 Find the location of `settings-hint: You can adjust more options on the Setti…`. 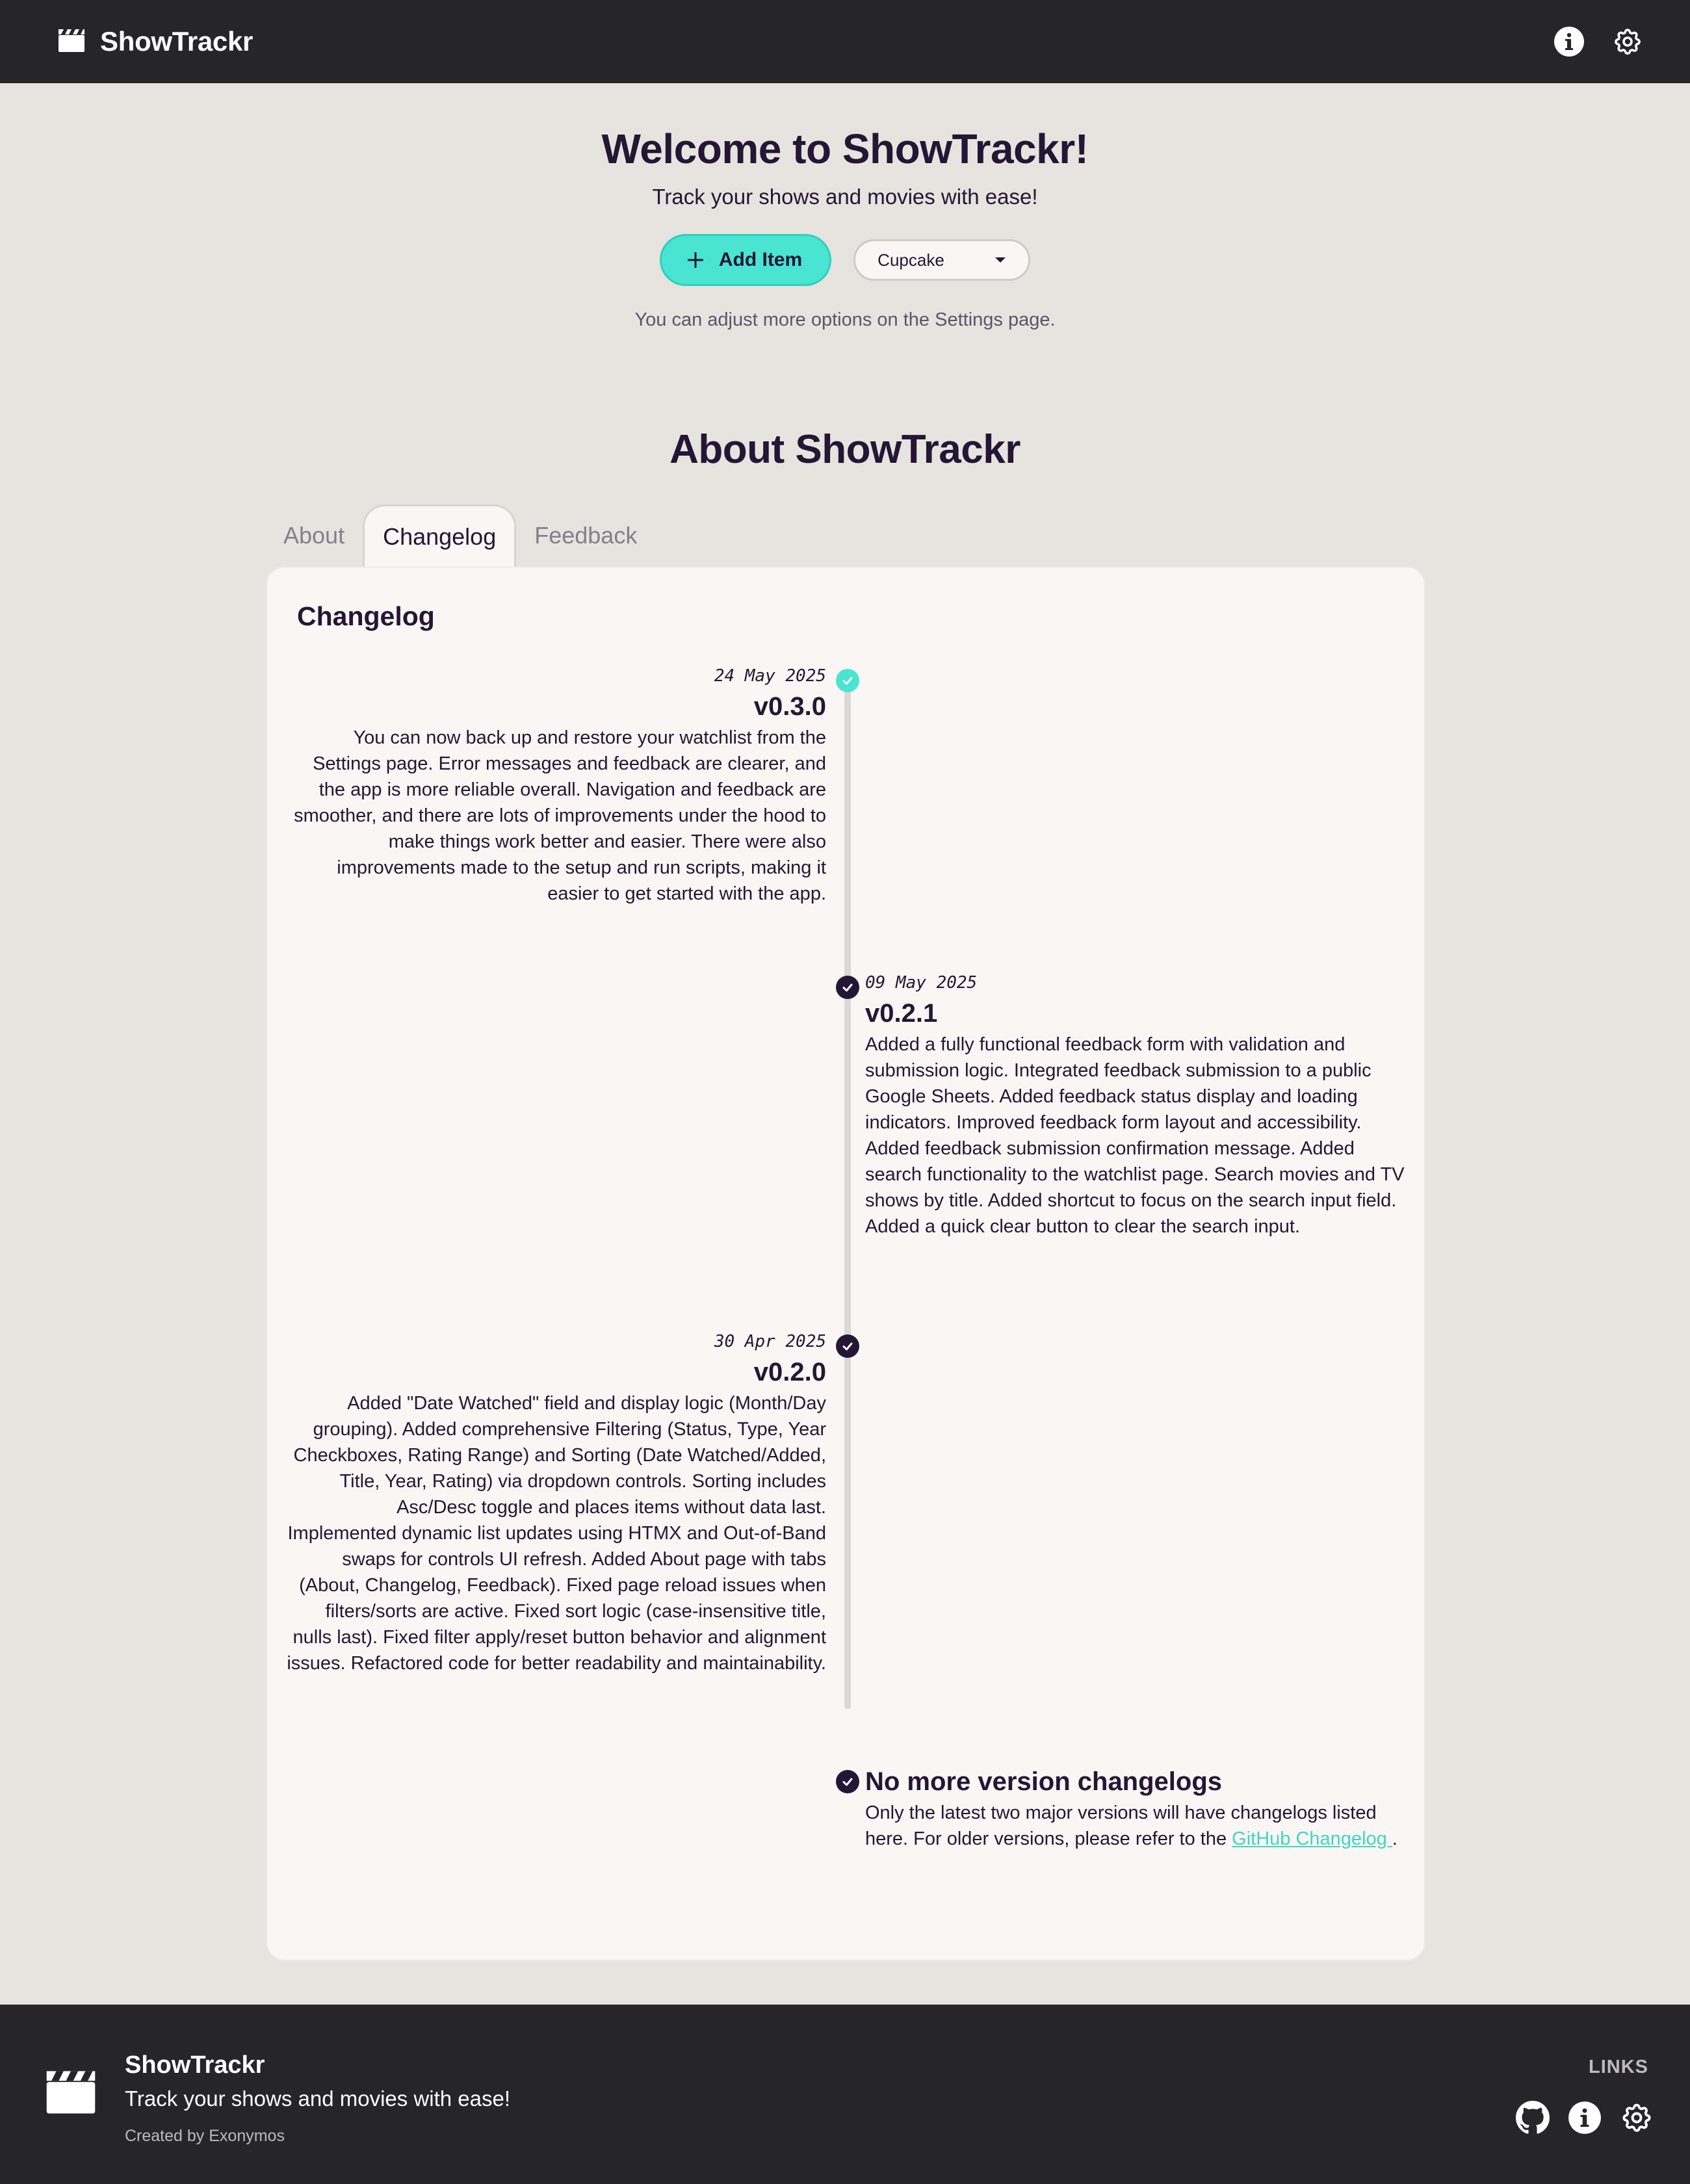

settings-hint: You can adjust more options on the Setti… is located at coordinates (845, 319).